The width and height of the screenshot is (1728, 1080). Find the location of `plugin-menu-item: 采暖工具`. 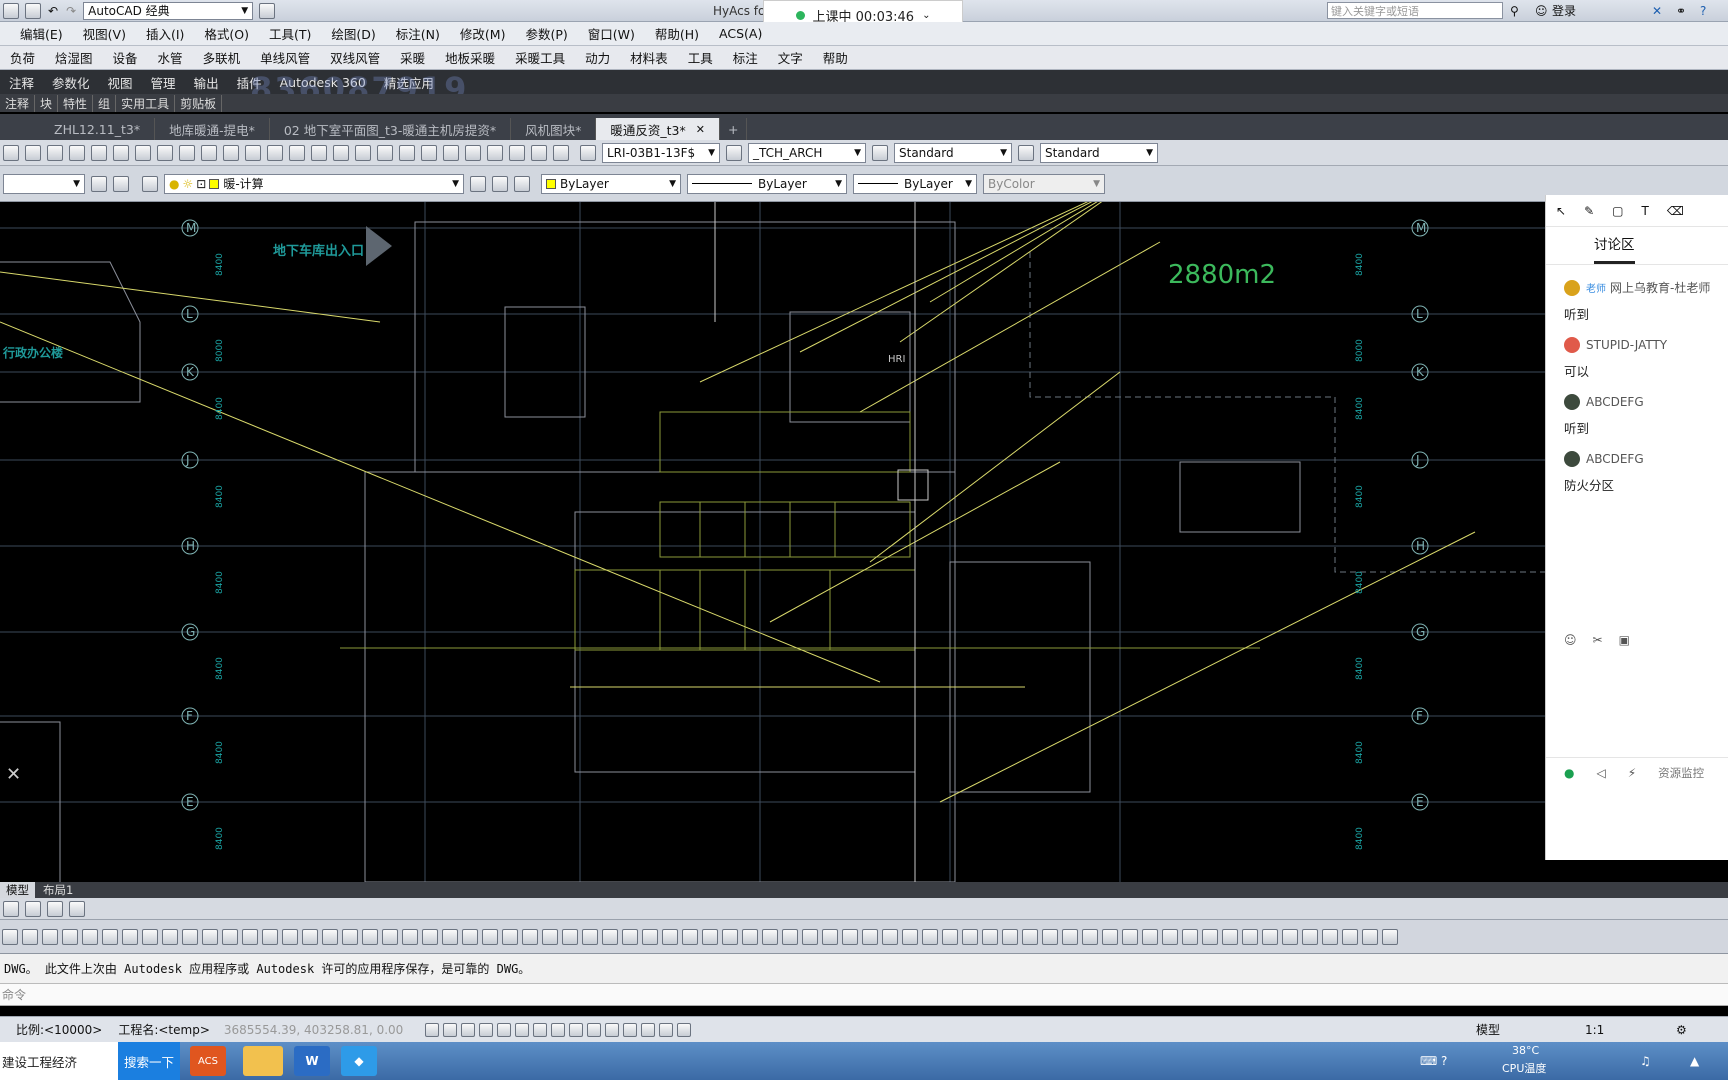

plugin-menu-item: 采暖工具 is located at coordinates (540, 57).